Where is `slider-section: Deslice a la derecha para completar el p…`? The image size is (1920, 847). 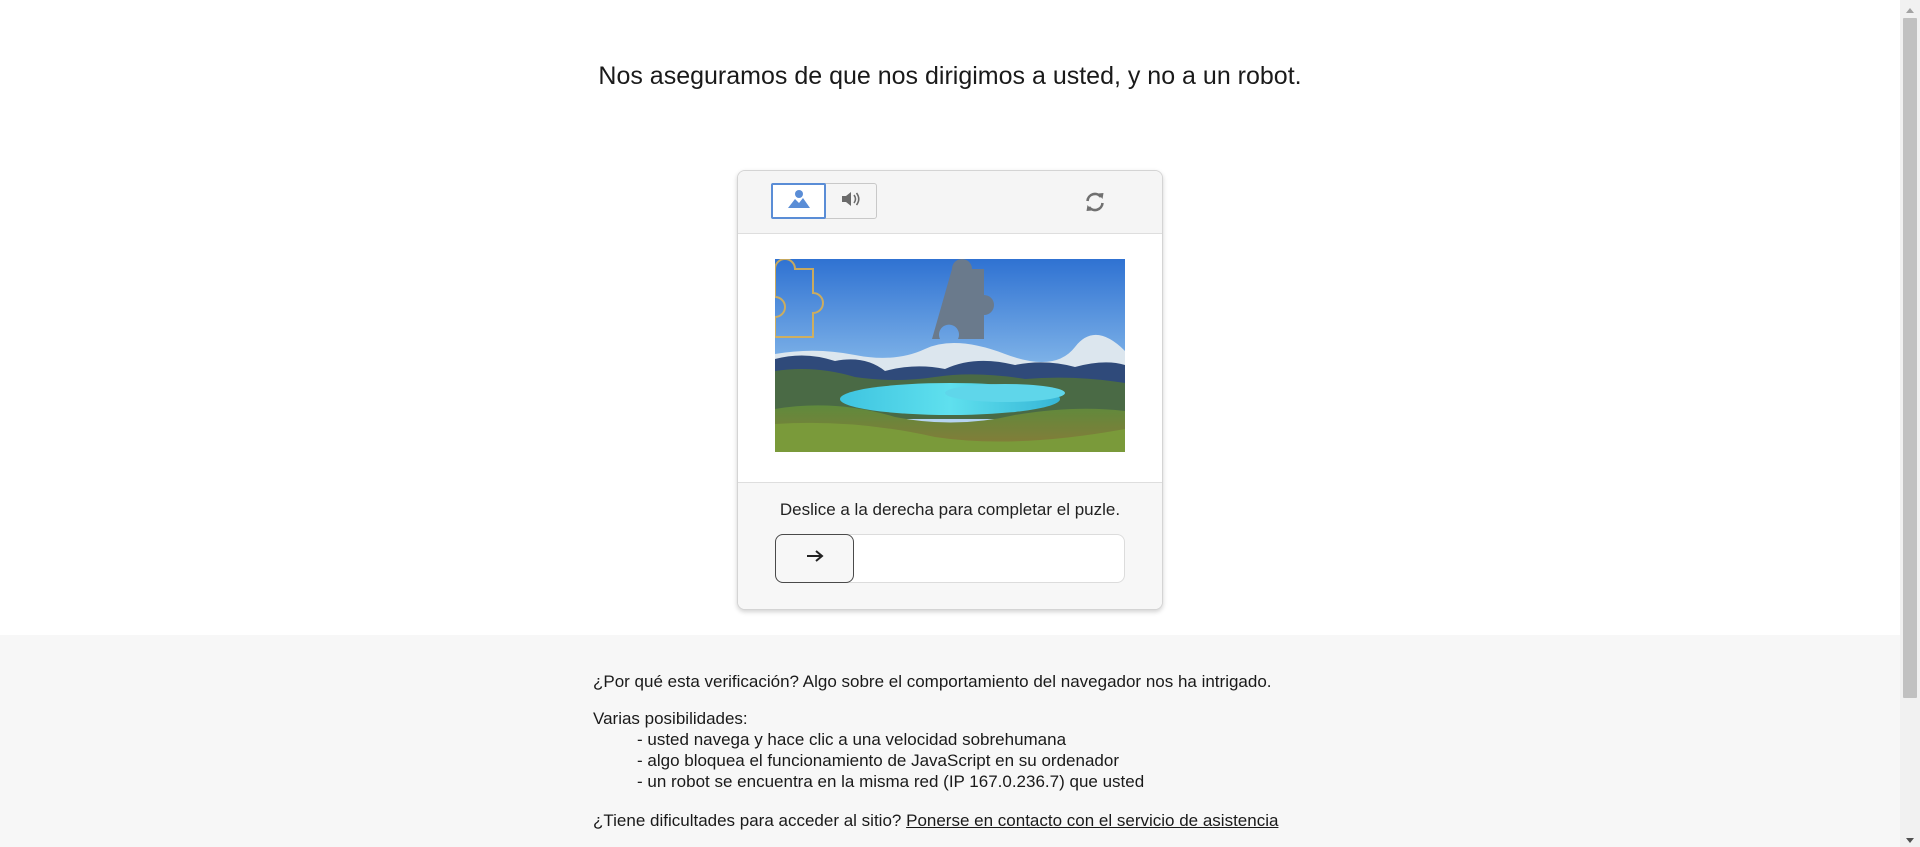 slider-section: Deslice a la derecha para completar el p… is located at coordinates (950, 546).